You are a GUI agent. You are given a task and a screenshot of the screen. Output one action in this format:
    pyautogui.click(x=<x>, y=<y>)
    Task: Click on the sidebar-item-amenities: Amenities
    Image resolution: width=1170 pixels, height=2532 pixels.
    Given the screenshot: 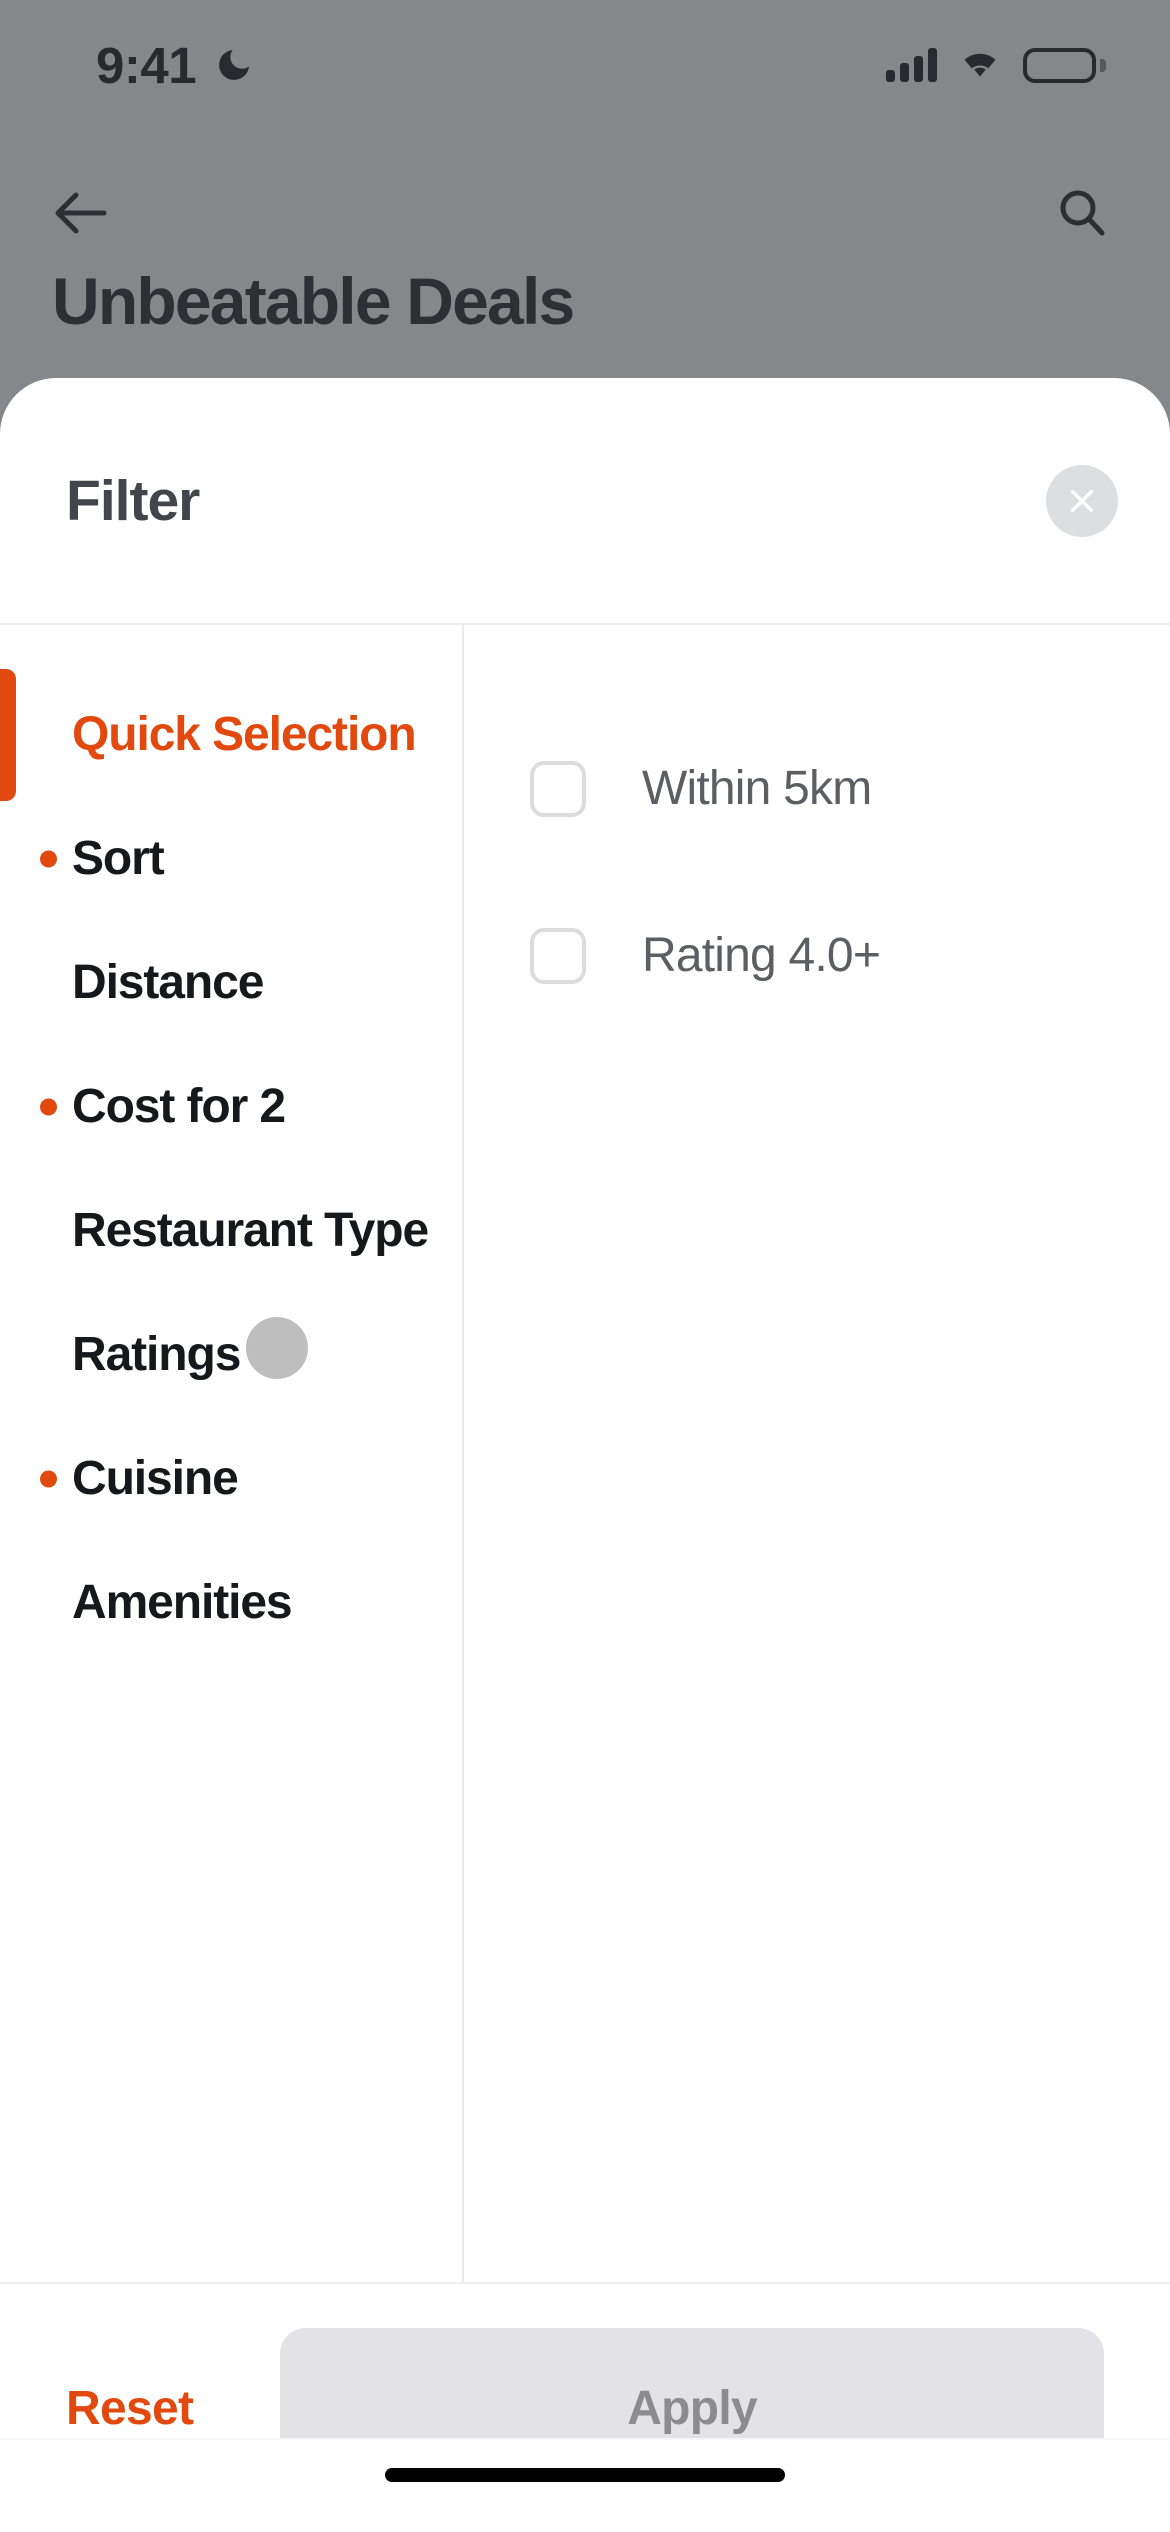 What is the action you would take?
    pyautogui.click(x=231, y=1603)
    